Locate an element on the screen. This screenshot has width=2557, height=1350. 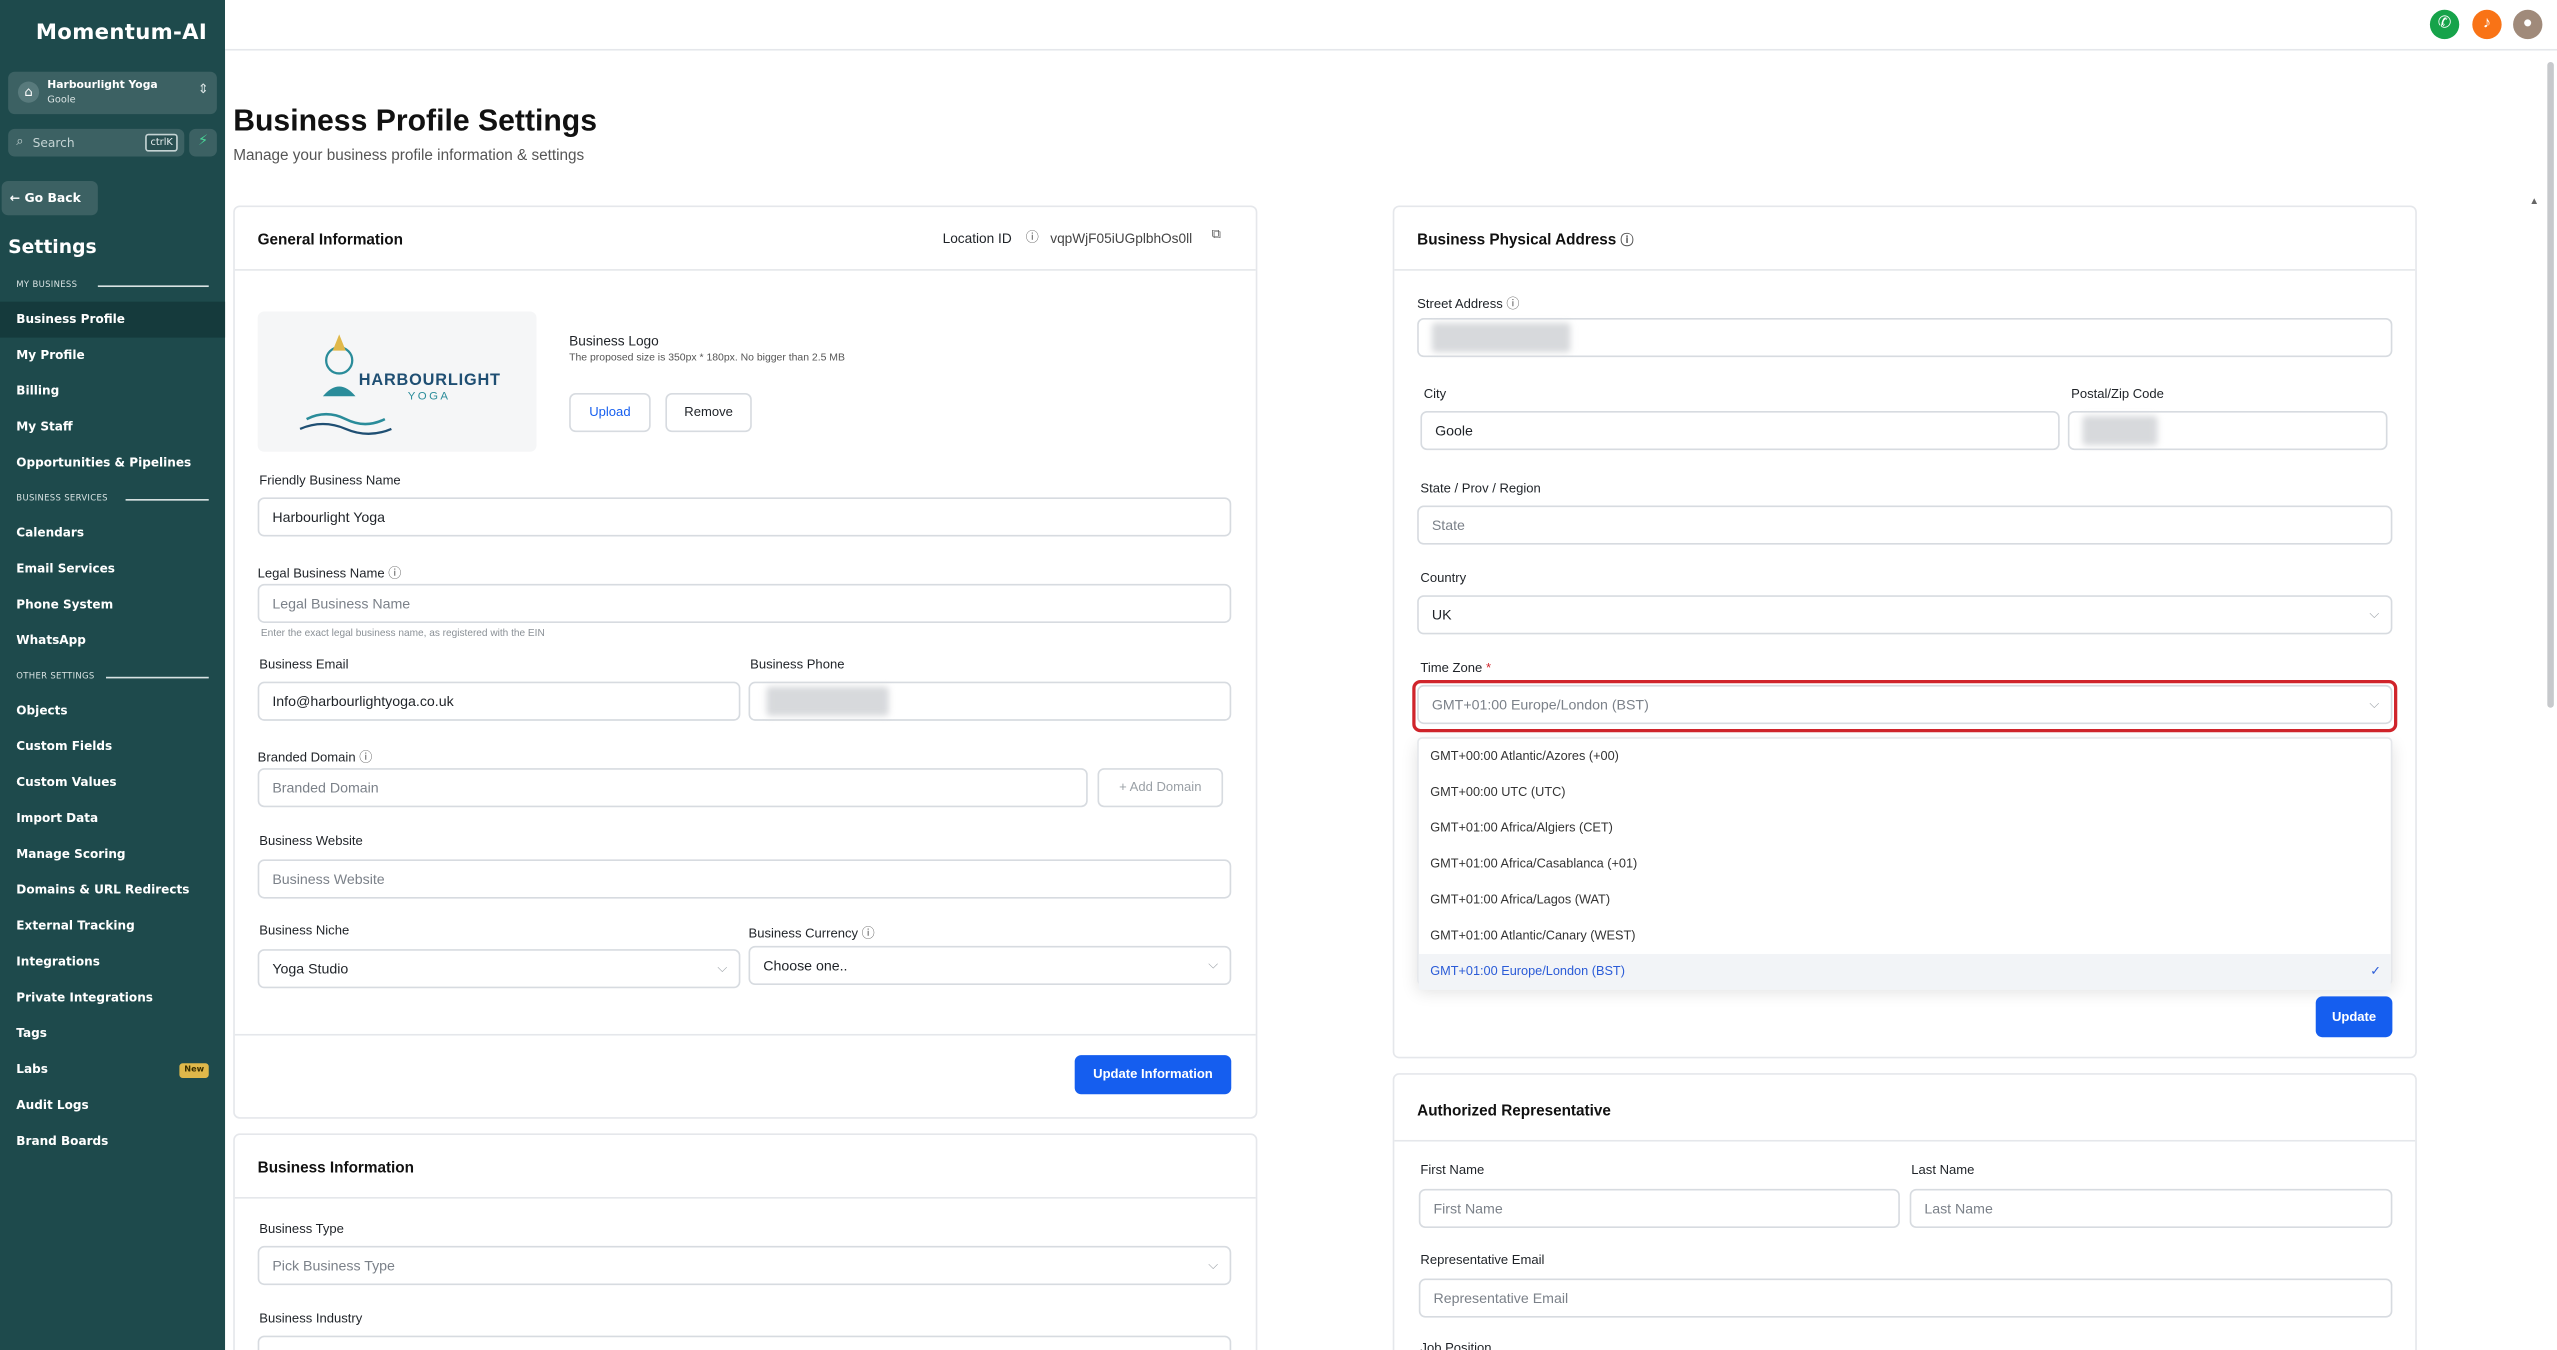
branded-domain-input: Branded Domain is located at coordinates (672, 788).